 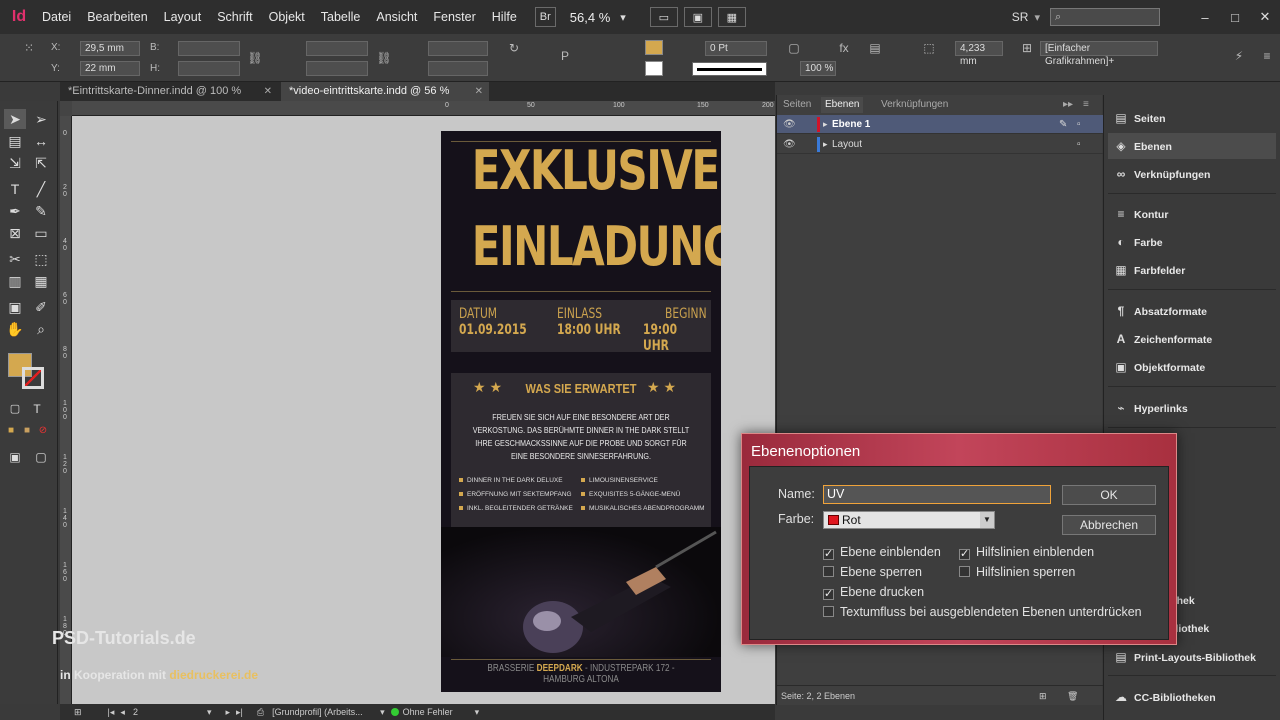 What do you see at coordinates (979, 54) in the screenshot?
I see `reference-field: 4,233 mm` at bounding box center [979, 54].